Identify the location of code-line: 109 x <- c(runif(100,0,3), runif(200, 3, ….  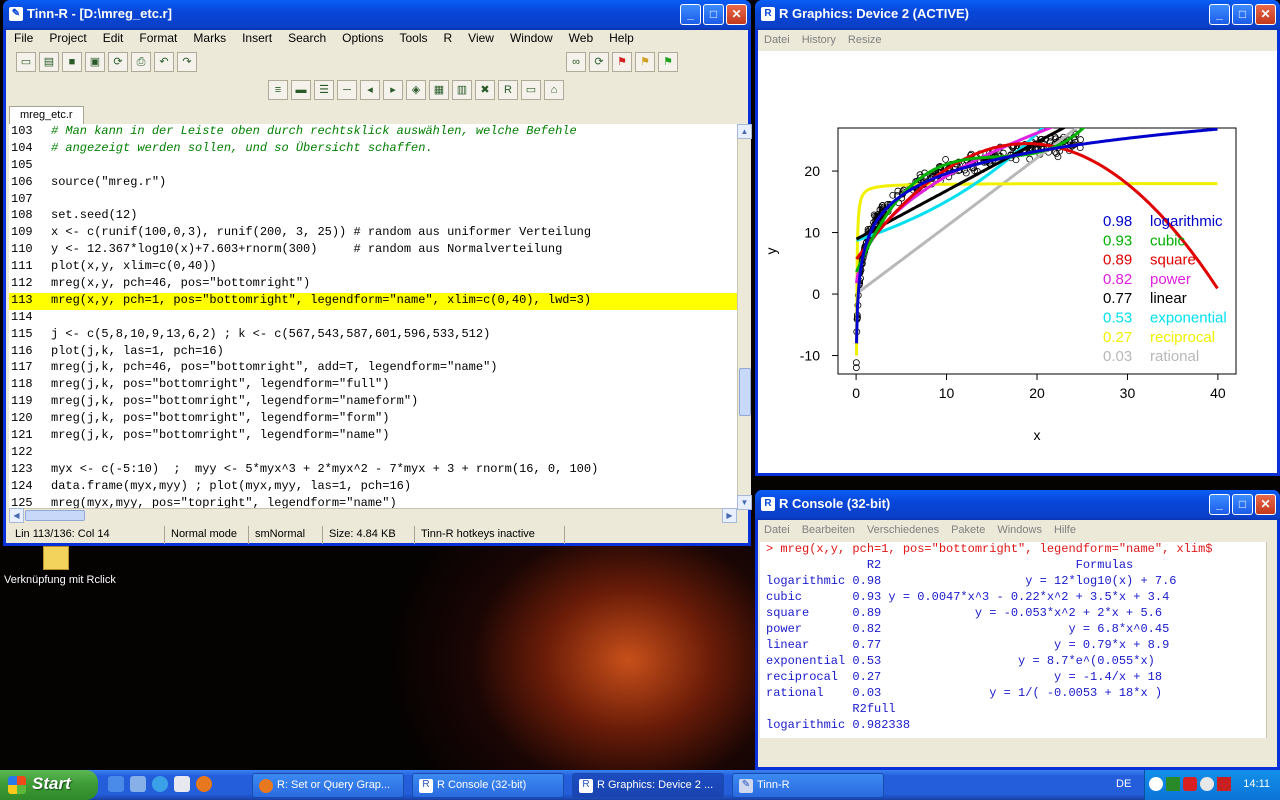
(373, 233).